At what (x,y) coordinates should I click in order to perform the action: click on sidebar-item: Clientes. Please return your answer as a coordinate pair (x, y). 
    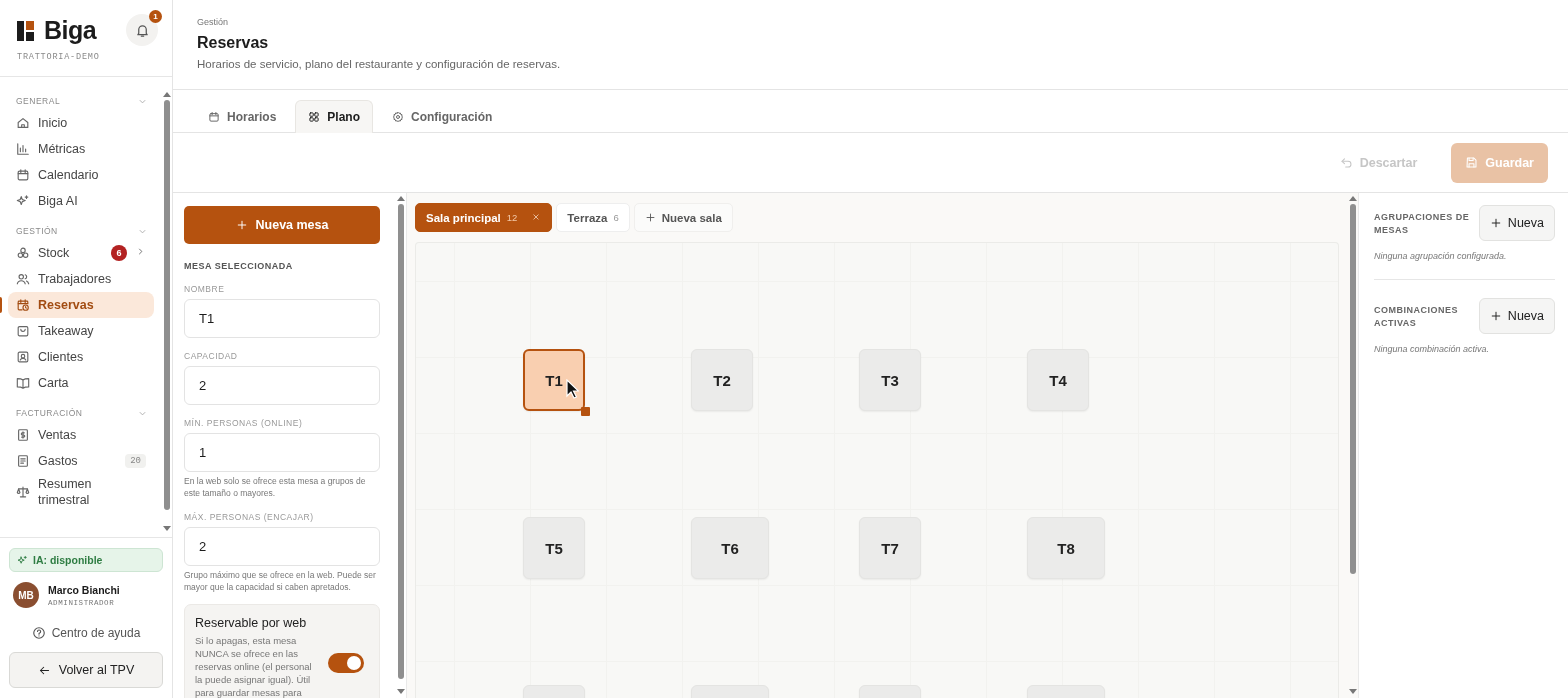
    Looking at the image, I should click on (81, 357).